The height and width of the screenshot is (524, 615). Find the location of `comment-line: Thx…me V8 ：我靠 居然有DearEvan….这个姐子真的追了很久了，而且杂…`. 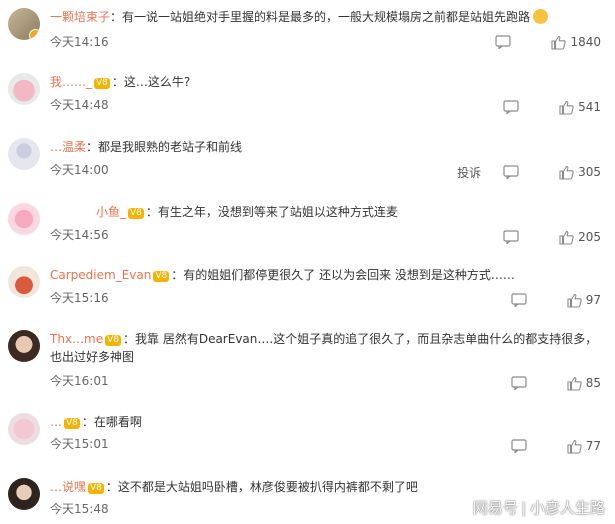

comment-line: Thx…me V8 ：我靠 居然有DearEvan….这个姐子真的追了很久了，而且杂… is located at coordinates (324, 348).